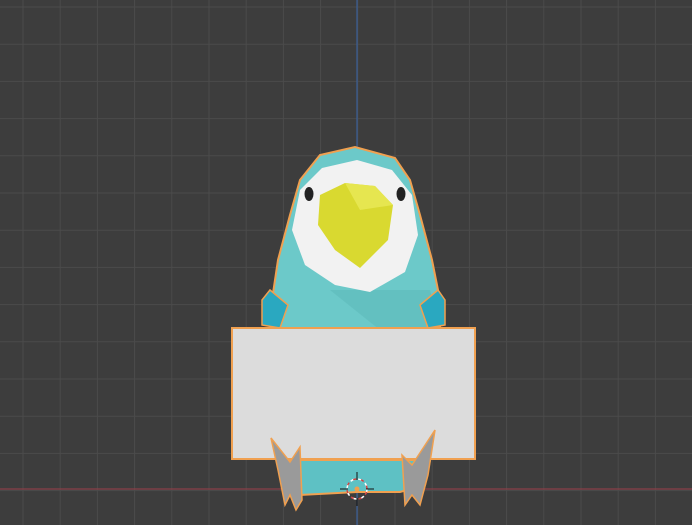  I want to click on sign-board, so click(353, 393).